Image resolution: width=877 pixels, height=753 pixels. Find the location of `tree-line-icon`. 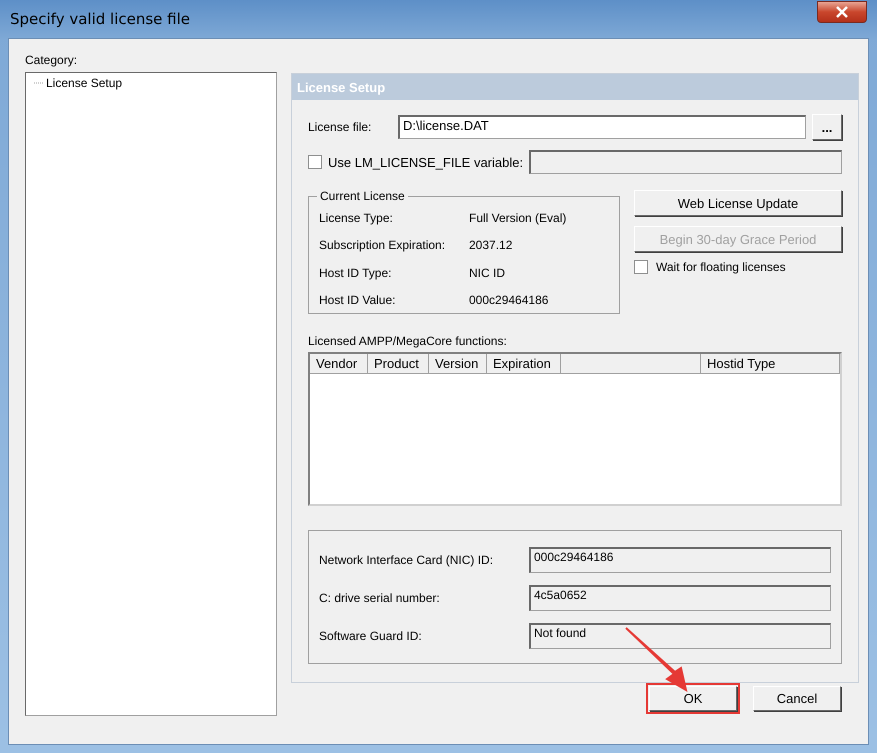

tree-line-icon is located at coordinates (39, 83).